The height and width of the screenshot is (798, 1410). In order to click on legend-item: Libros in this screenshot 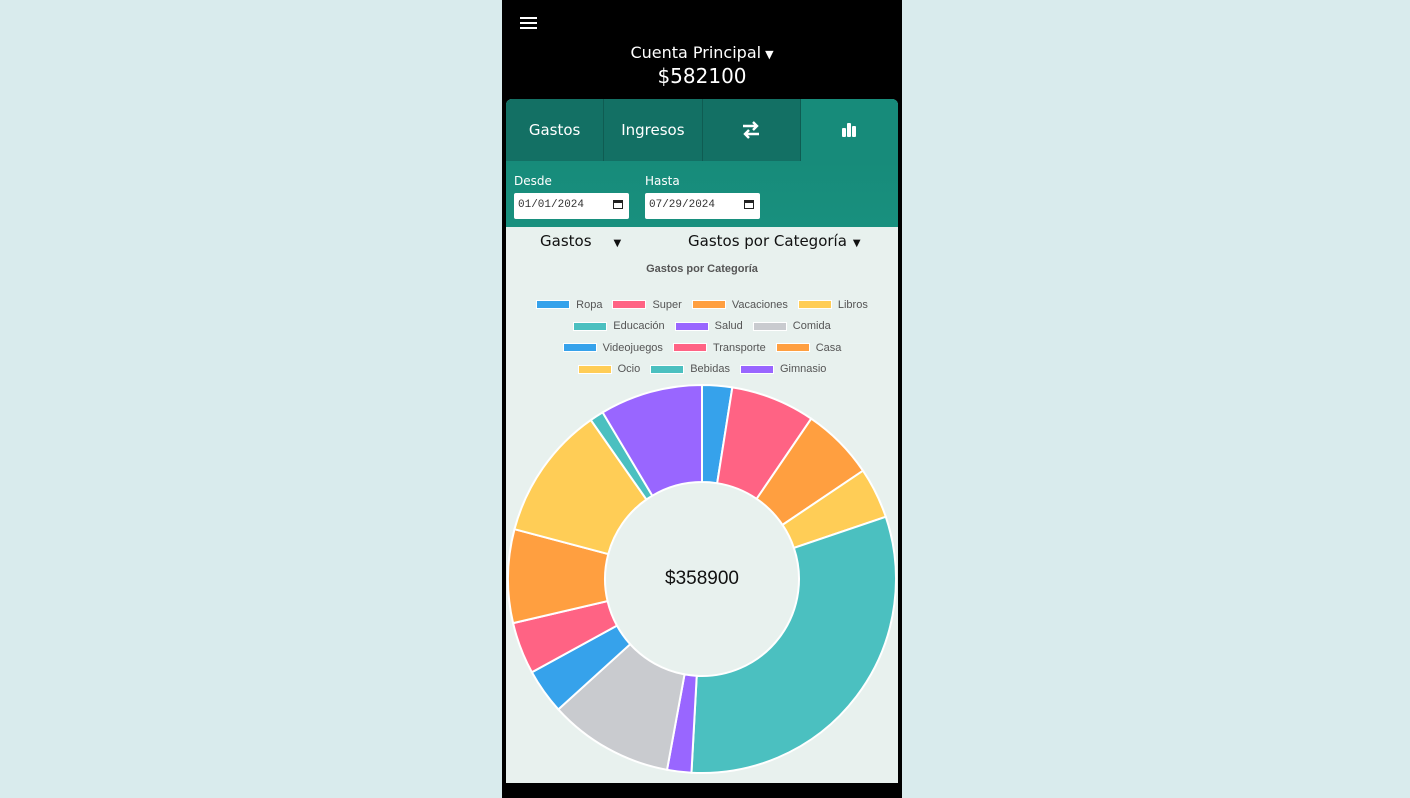, I will do `click(832, 304)`.